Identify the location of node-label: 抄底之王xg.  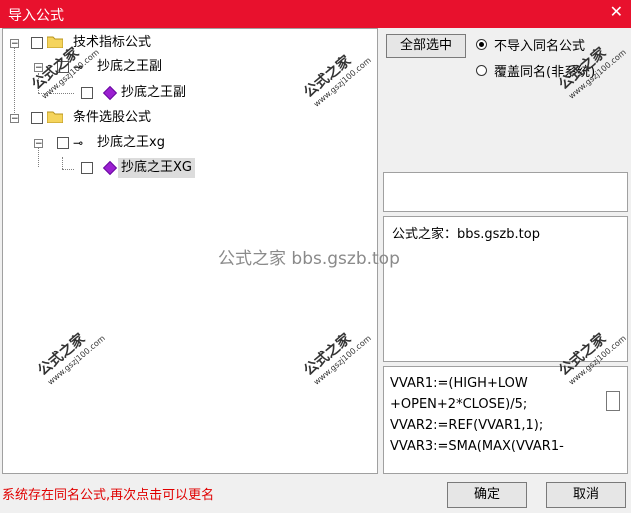
(131, 142).